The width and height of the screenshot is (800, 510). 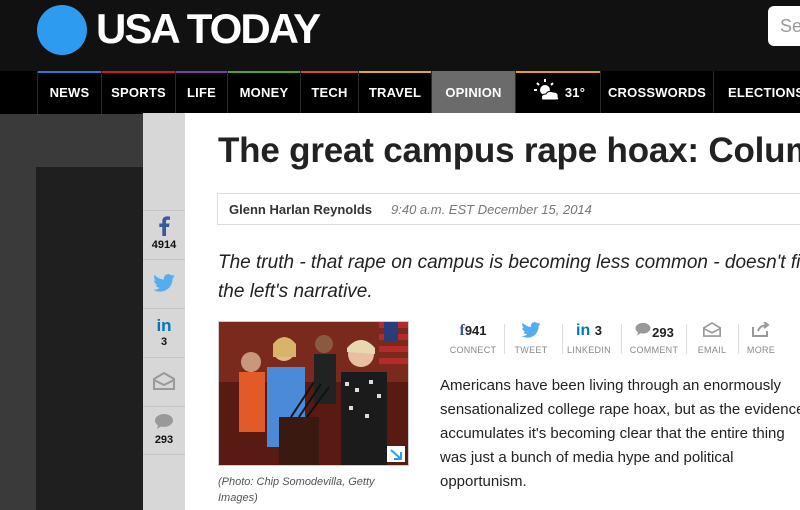 I want to click on top-header: USA TODAY Se, so click(x=400, y=35).